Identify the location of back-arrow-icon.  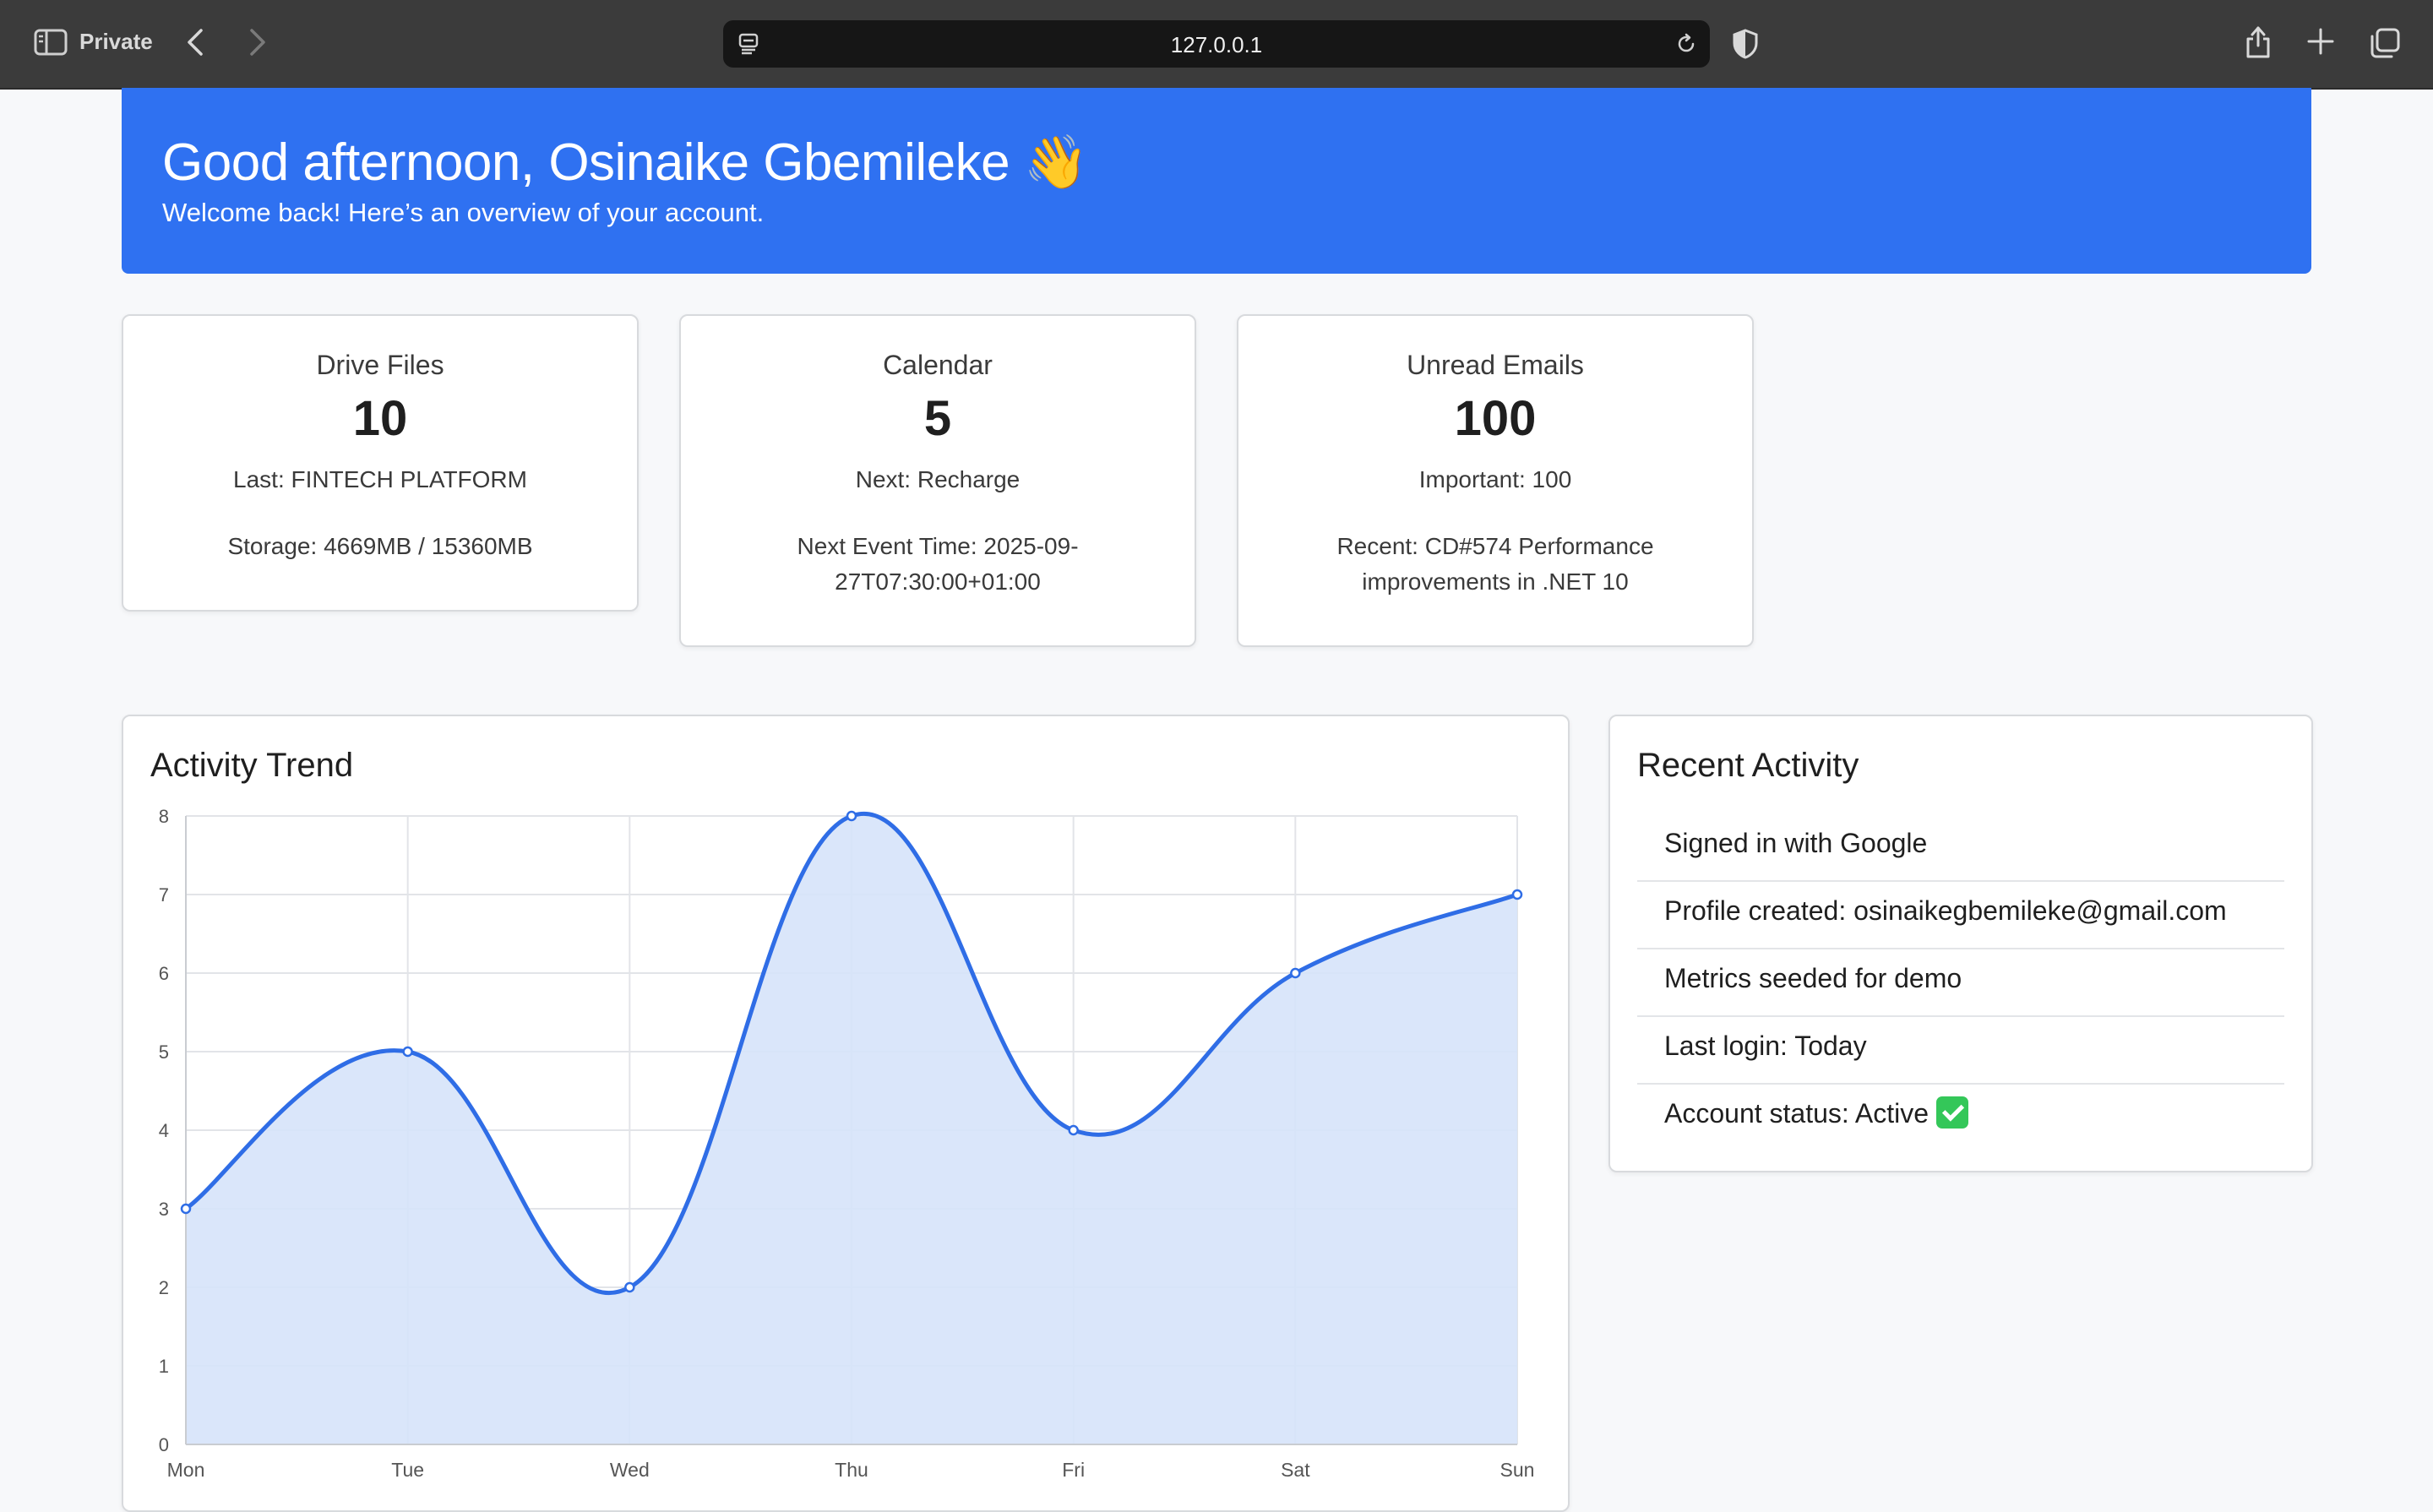
(196, 42).